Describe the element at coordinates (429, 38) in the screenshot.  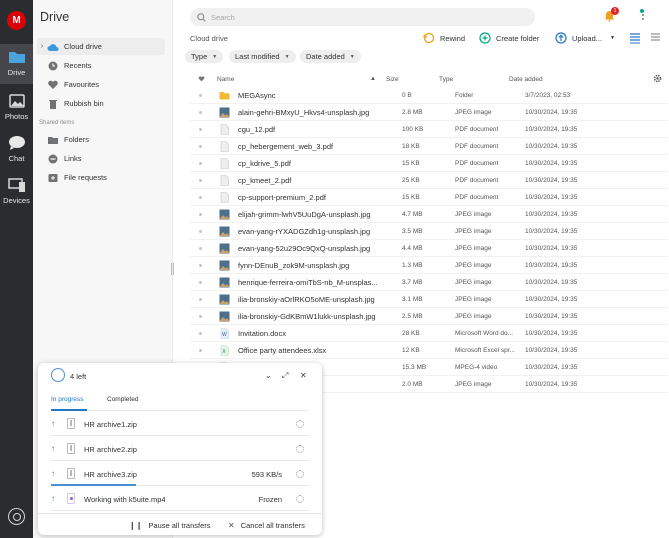
I see `rewind-icon` at that location.